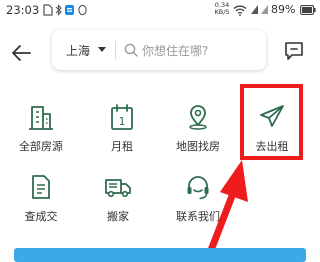 This screenshot has width=320, height=262. What do you see at coordinates (115, 50) in the screenshot?
I see `search-divider` at bounding box center [115, 50].